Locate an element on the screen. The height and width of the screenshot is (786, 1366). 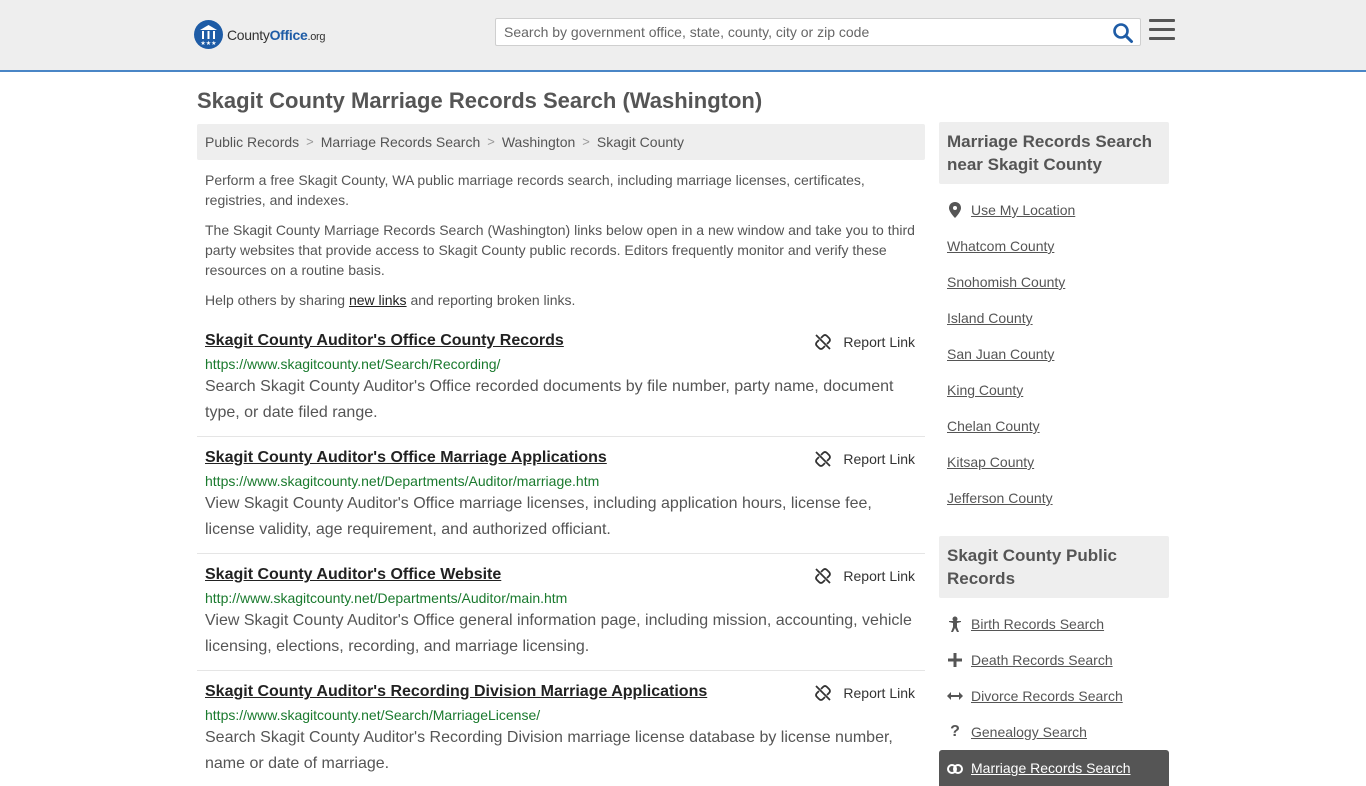
site-header: ★★★ CountyOffice.org is located at coordinates (683, 36).